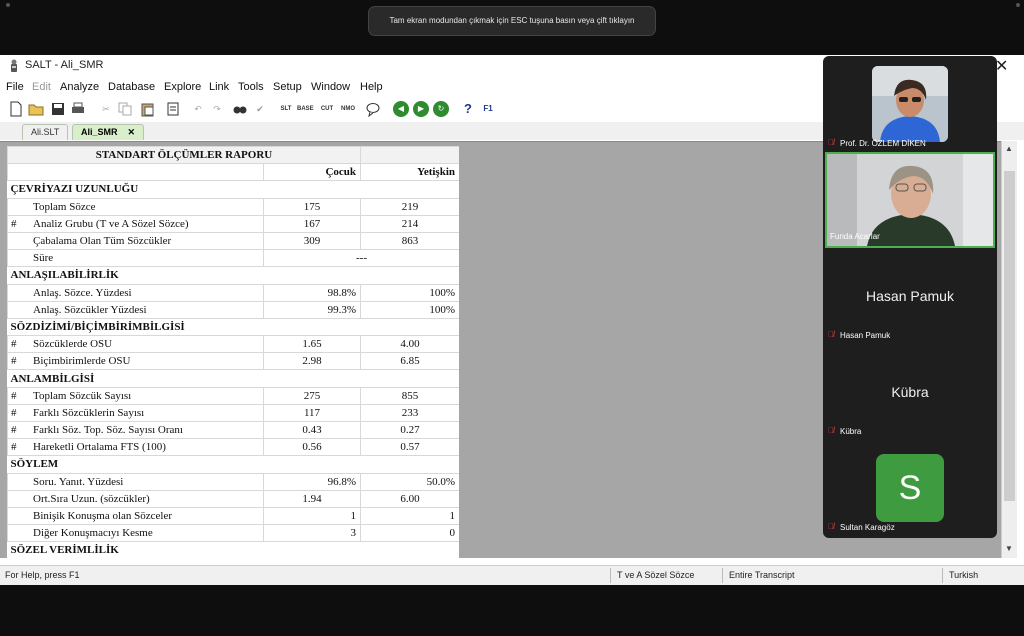 This screenshot has width=1024, height=636. I want to click on check-icon: ✔, so click(260, 109).